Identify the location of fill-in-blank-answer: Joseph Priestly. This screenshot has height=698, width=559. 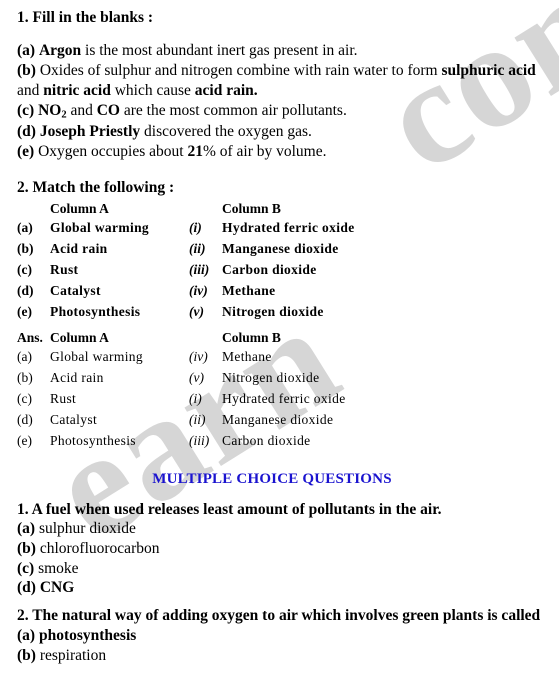
(90, 132).